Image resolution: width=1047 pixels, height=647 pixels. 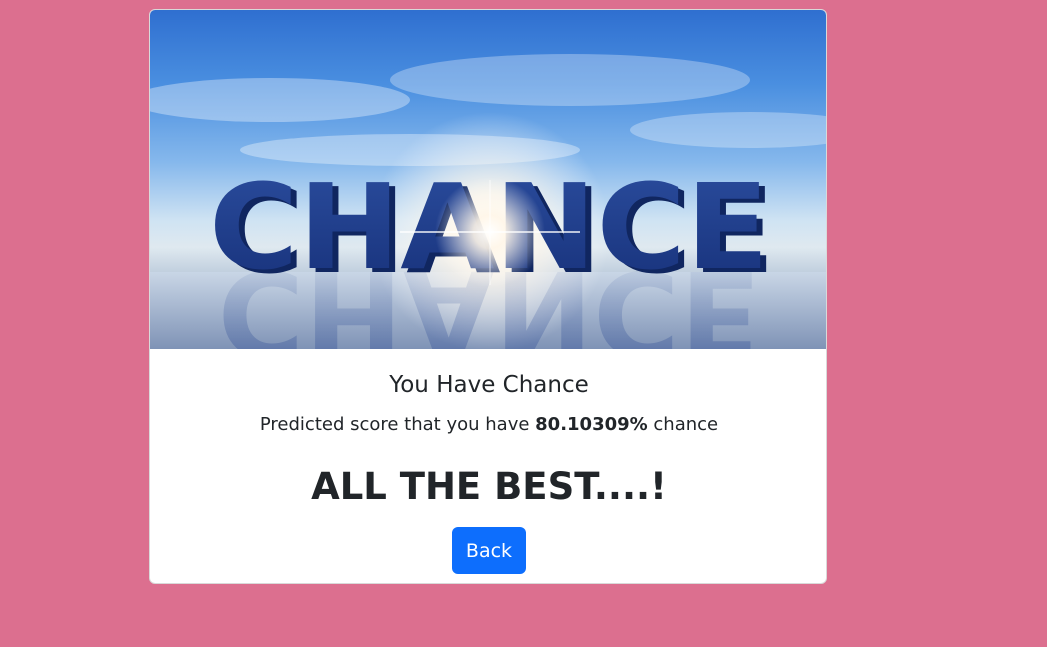 What do you see at coordinates (489, 385) in the screenshot?
I see `result-title: You Have Chance` at bounding box center [489, 385].